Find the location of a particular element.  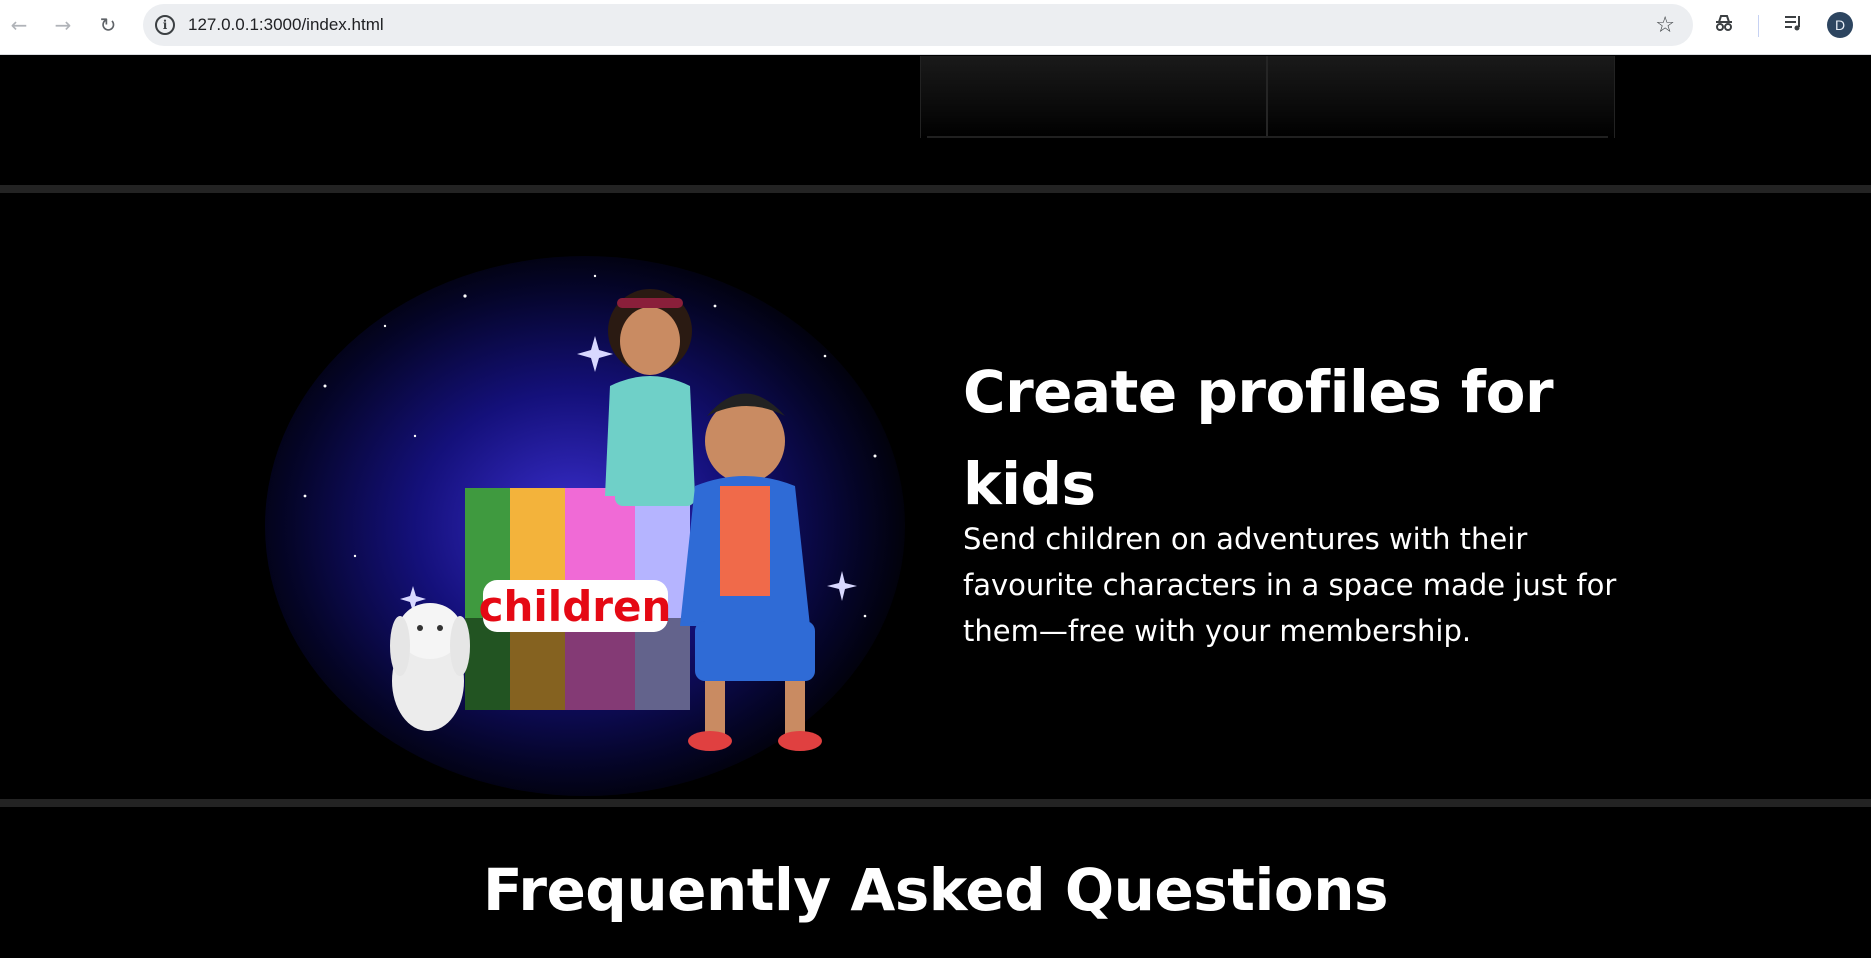

star-icon: ☆ is located at coordinates (1665, 25).